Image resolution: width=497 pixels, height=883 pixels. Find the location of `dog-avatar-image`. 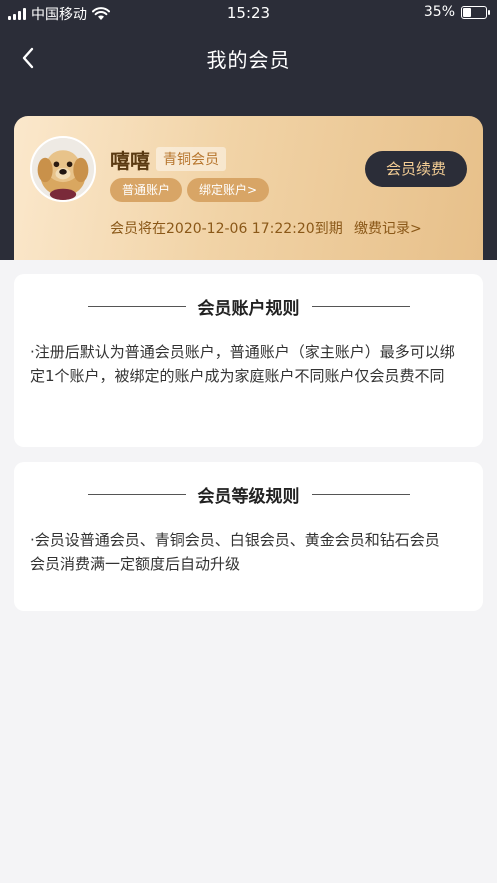

dog-avatar-image is located at coordinates (63, 169).